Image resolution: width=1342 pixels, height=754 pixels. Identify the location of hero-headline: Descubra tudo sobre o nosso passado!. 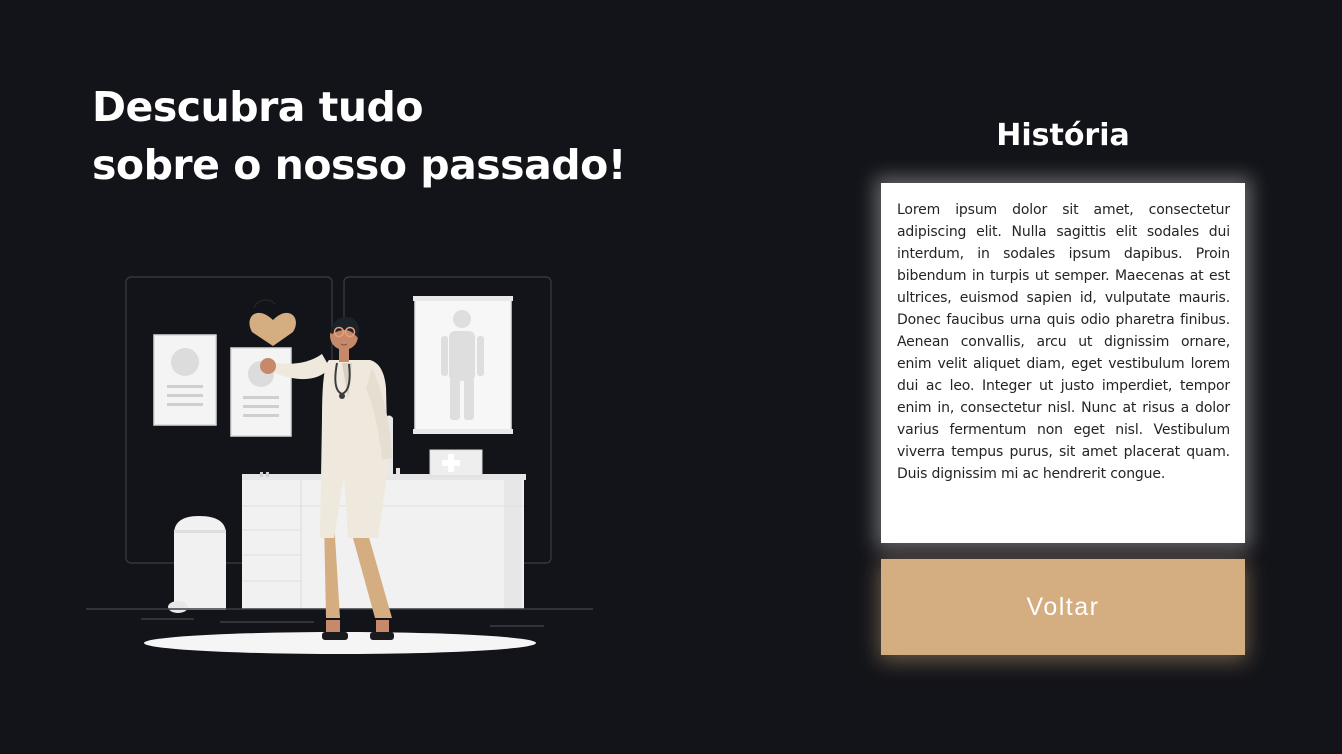
(359, 136).